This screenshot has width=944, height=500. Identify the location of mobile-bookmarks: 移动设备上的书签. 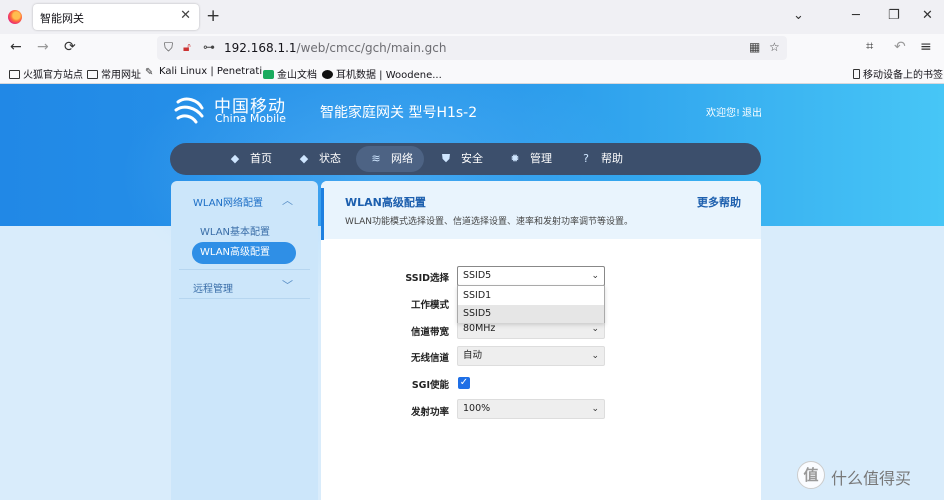
(898, 73).